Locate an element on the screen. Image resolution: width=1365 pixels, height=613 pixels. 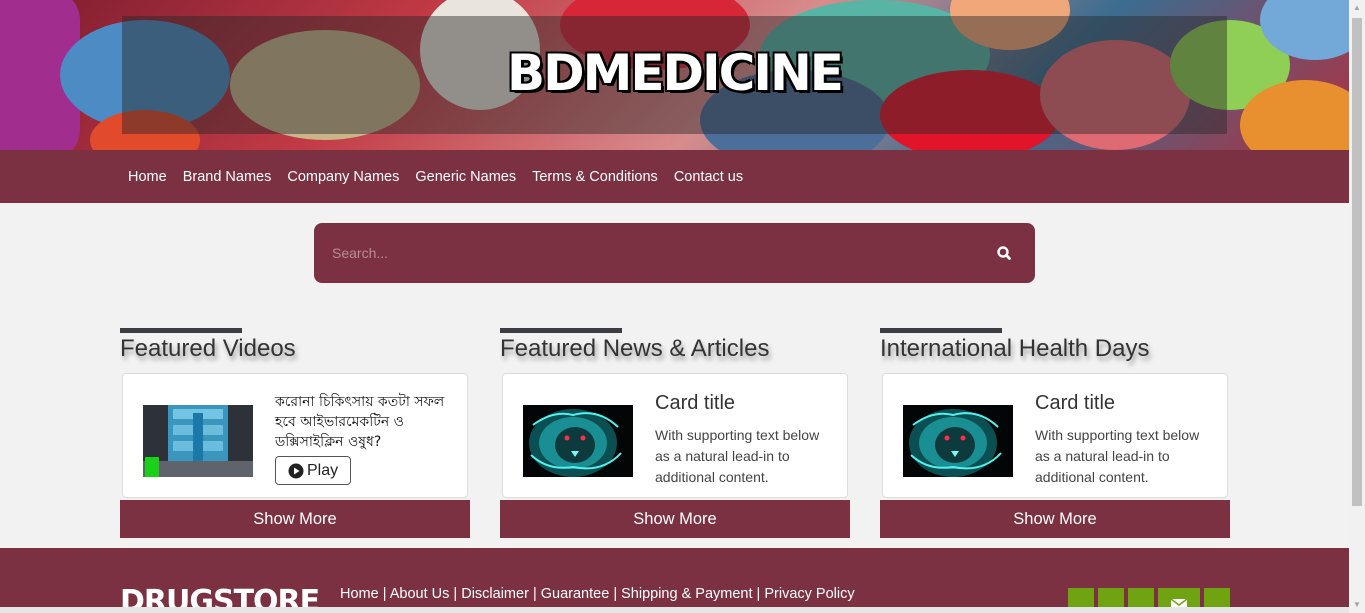
nav-item-generic-names: Generic Names is located at coordinates (465, 177).